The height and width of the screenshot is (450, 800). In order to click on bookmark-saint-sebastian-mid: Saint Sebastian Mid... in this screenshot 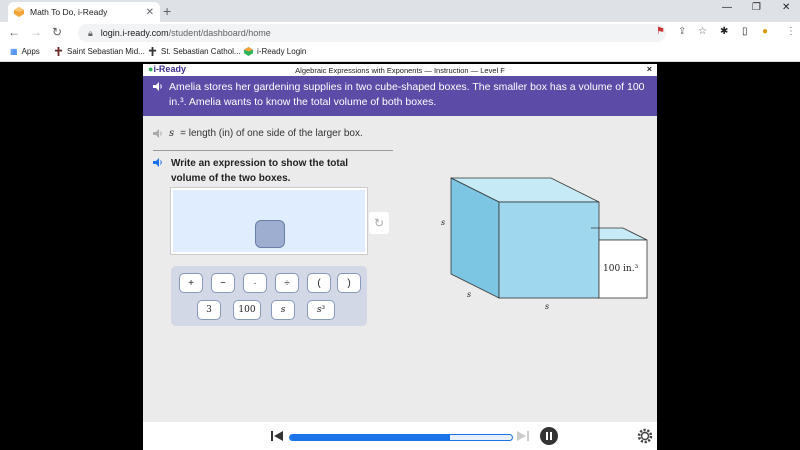, I will do `click(99, 51)`.